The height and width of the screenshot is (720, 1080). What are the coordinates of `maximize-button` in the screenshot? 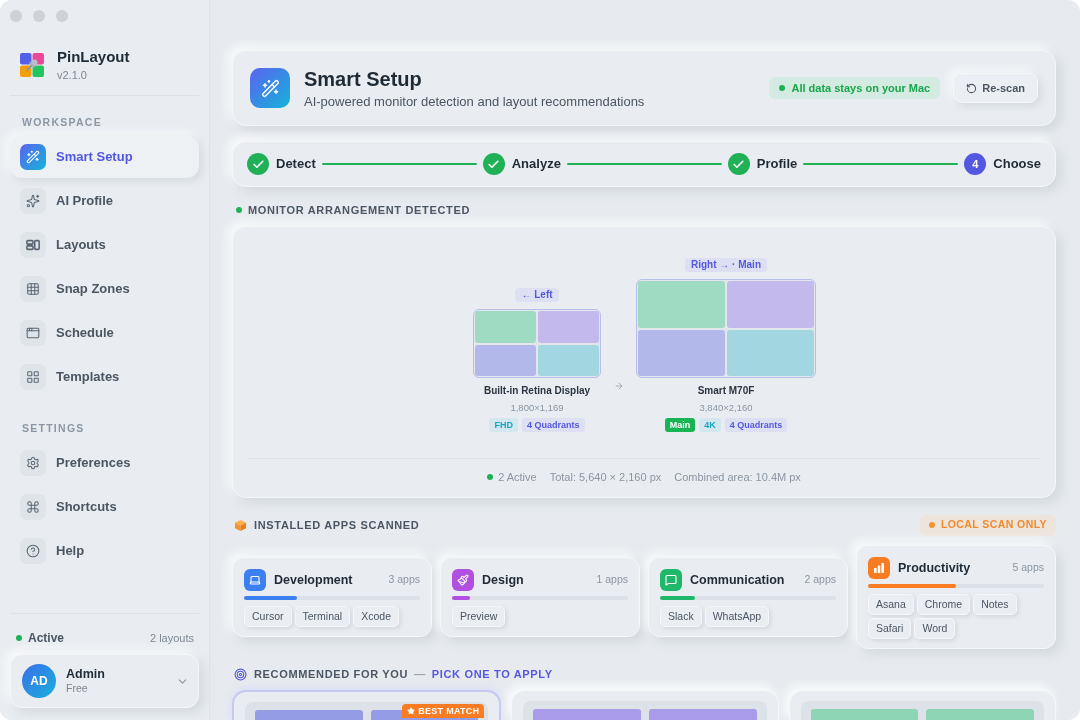 It's located at (62, 16).